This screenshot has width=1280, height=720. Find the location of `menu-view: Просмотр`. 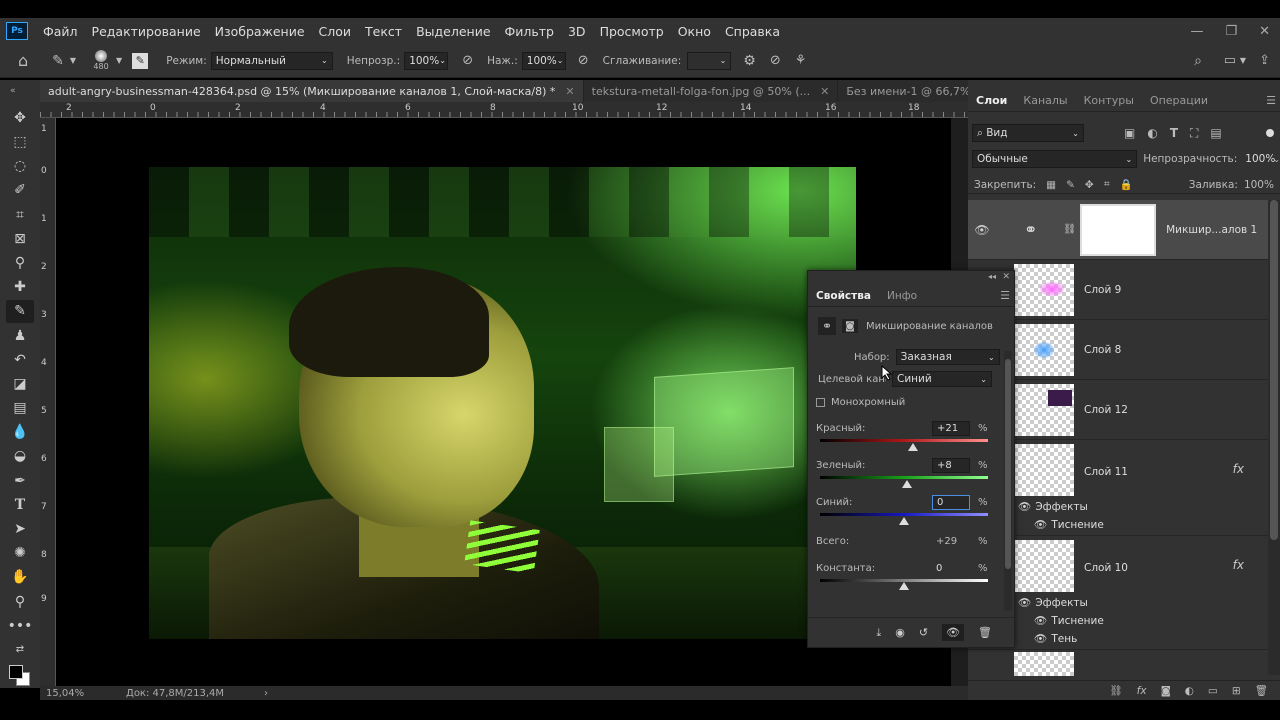

menu-view: Просмотр is located at coordinates (632, 31).